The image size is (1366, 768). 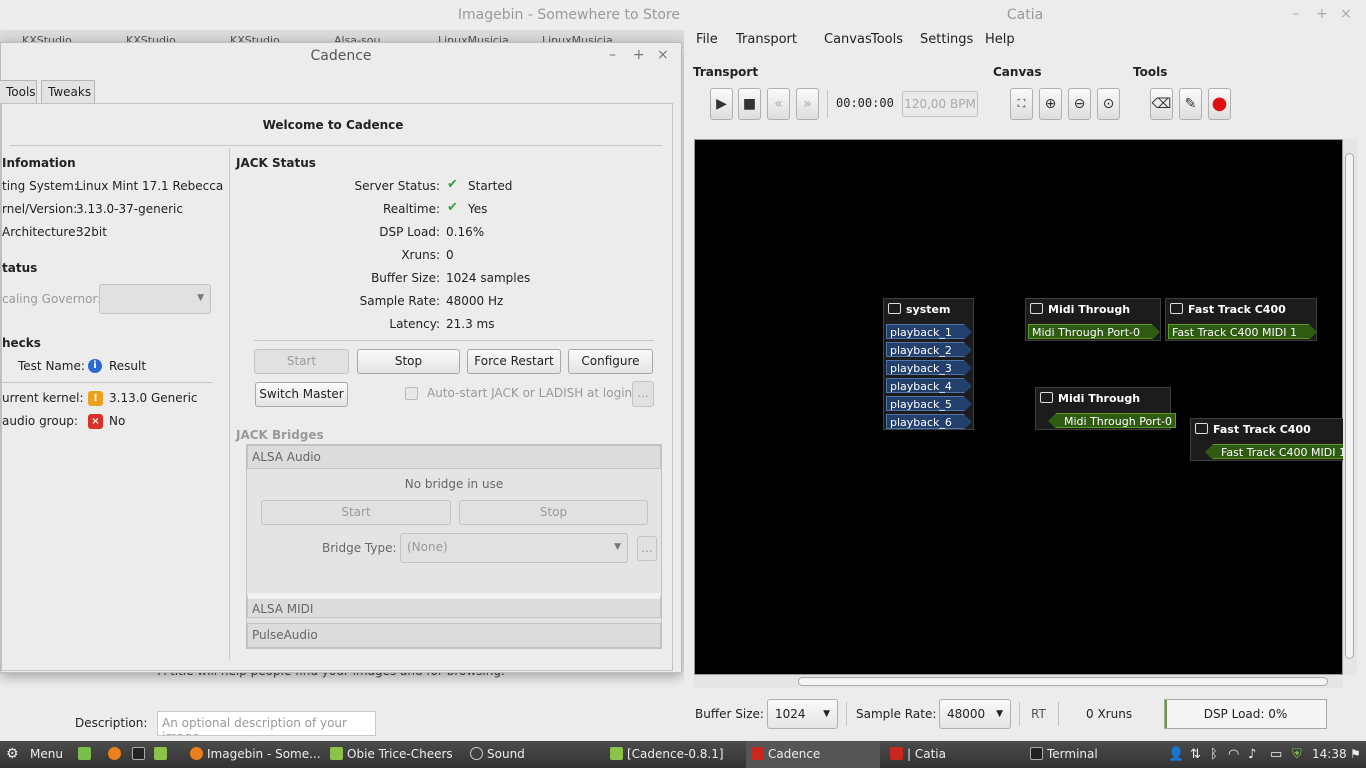 What do you see at coordinates (929, 350) in the screenshot?
I see `port-playback: playback_2` at bounding box center [929, 350].